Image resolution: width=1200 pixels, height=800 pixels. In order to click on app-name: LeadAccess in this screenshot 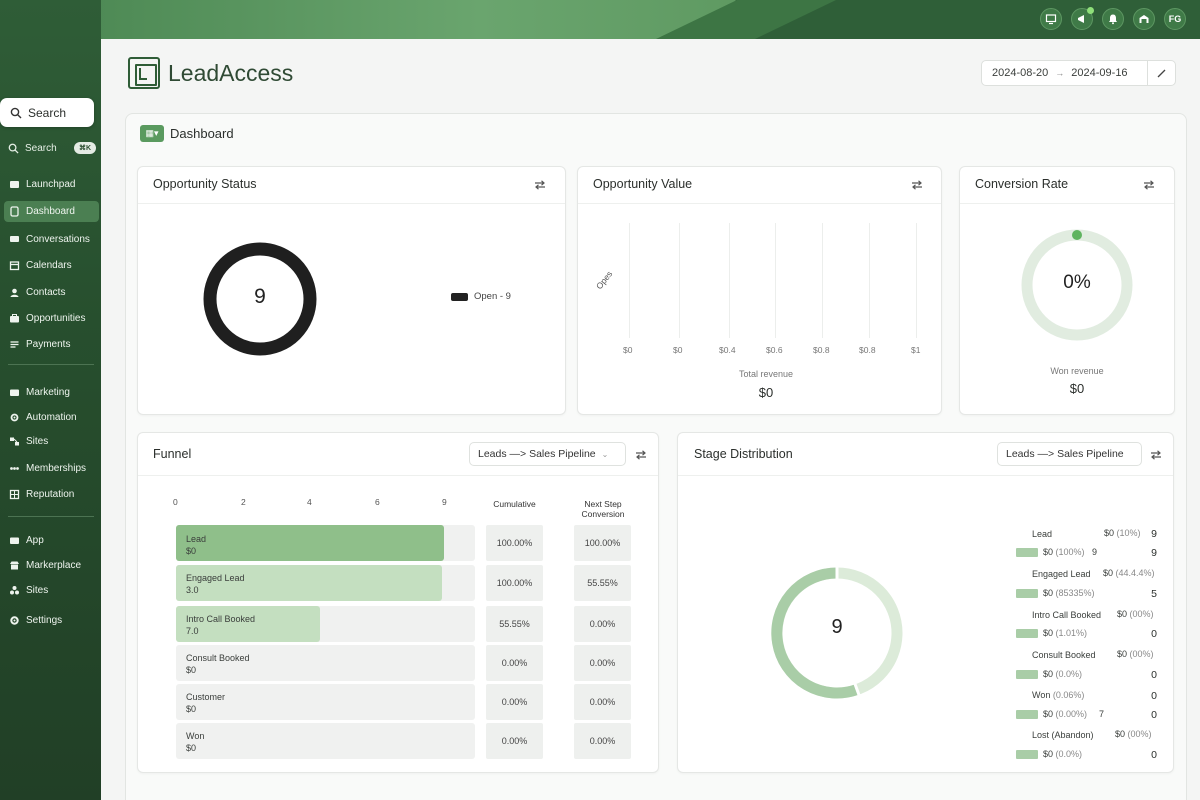, I will do `click(231, 72)`.